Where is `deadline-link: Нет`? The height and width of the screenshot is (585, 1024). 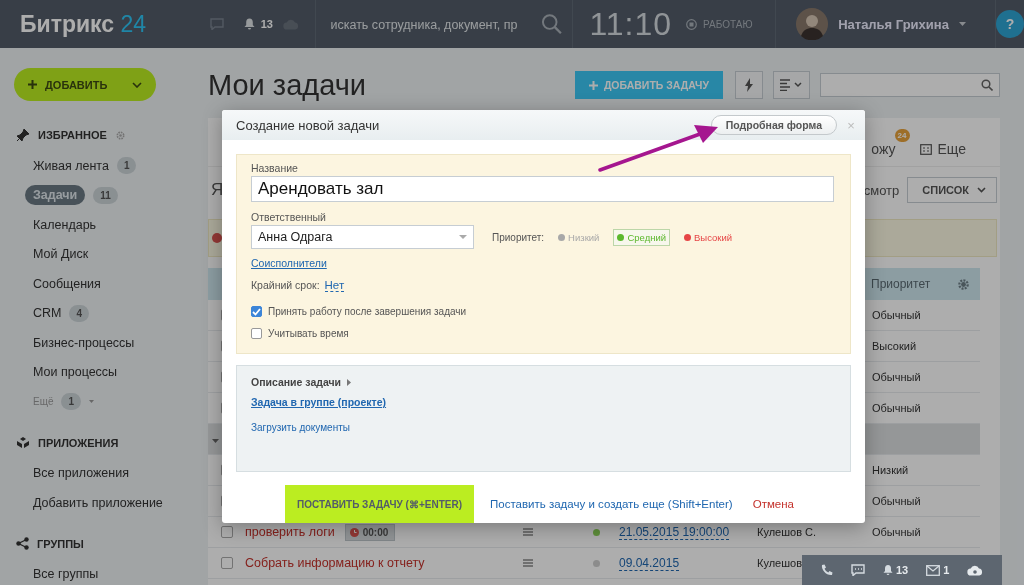
deadline-link: Нет is located at coordinates (334, 286).